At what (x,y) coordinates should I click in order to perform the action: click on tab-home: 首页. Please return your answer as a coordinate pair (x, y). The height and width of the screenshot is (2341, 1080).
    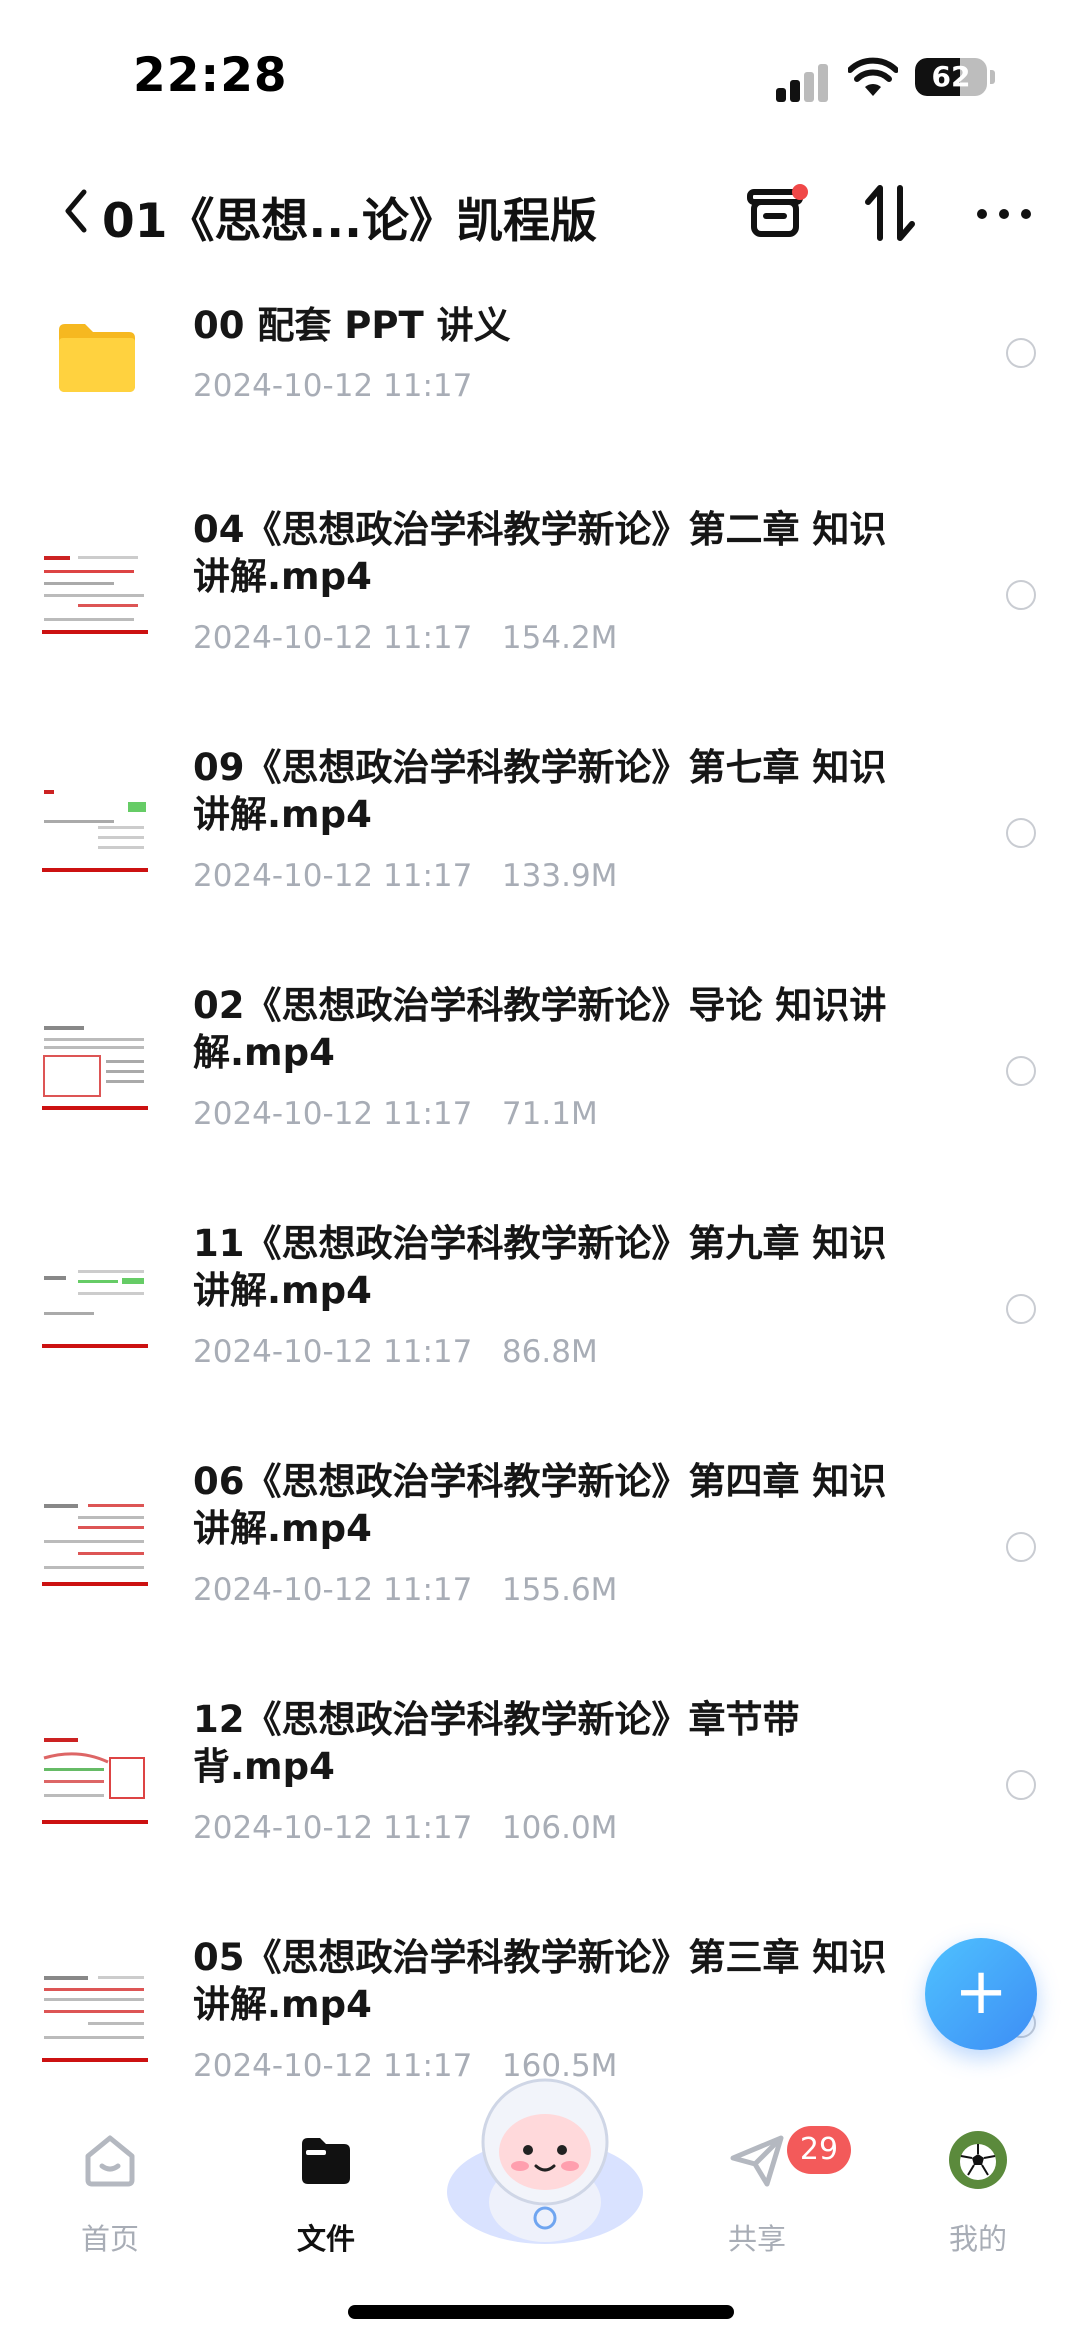
    Looking at the image, I should click on (110, 2170).